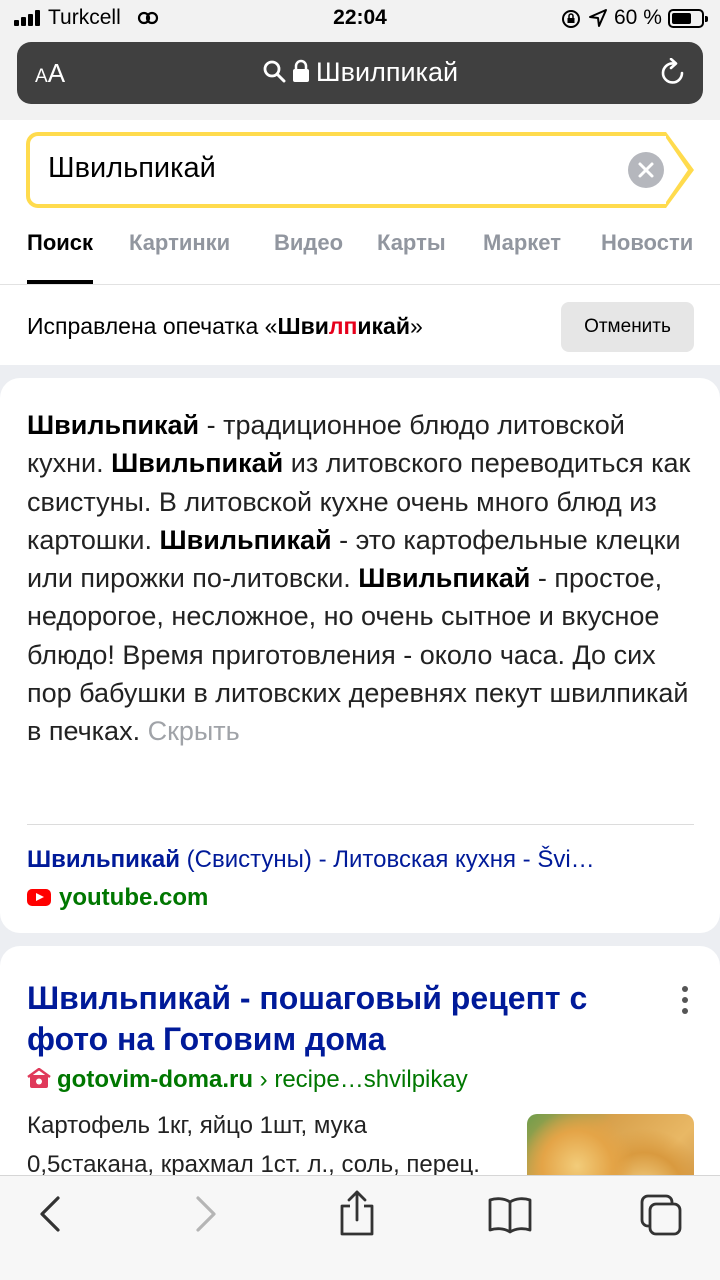 This screenshot has height=1280, width=720. What do you see at coordinates (673, 75) in the screenshot?
I see `reload-icon` at bounding box center [673, 75].